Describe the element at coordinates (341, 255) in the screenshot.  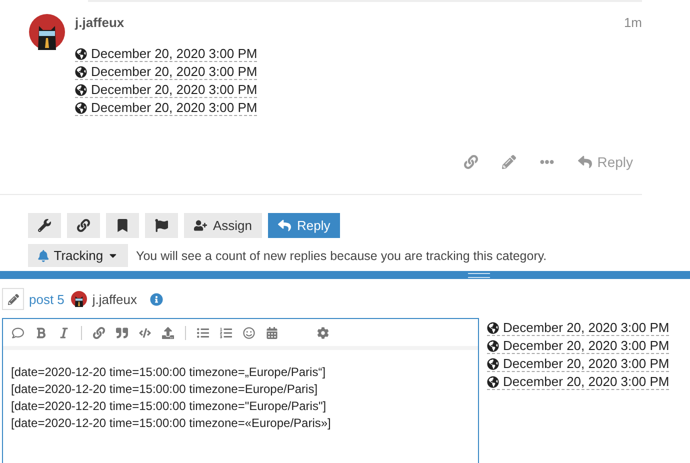
I see `notification-description: You will see a count of new replies because you are tracking this category.` at that location.